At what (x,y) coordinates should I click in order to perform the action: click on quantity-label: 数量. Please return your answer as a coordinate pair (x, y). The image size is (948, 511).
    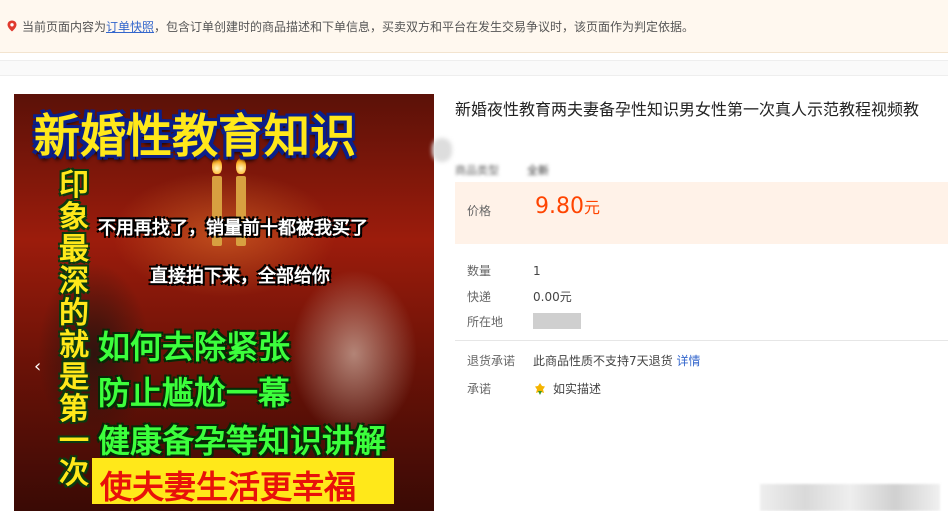
    Looking at the image, I should click on (479, 271).